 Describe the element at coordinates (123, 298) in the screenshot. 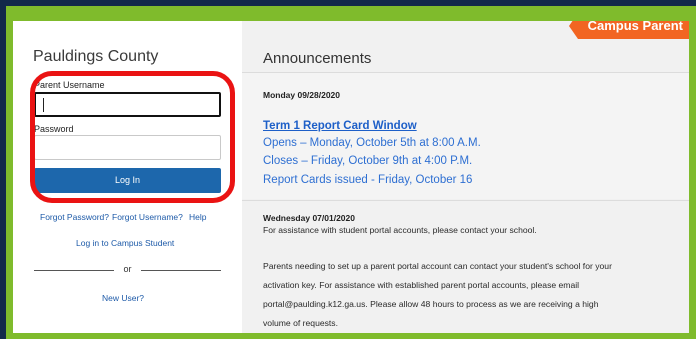

I see `new-user-link: New User?` at that location.